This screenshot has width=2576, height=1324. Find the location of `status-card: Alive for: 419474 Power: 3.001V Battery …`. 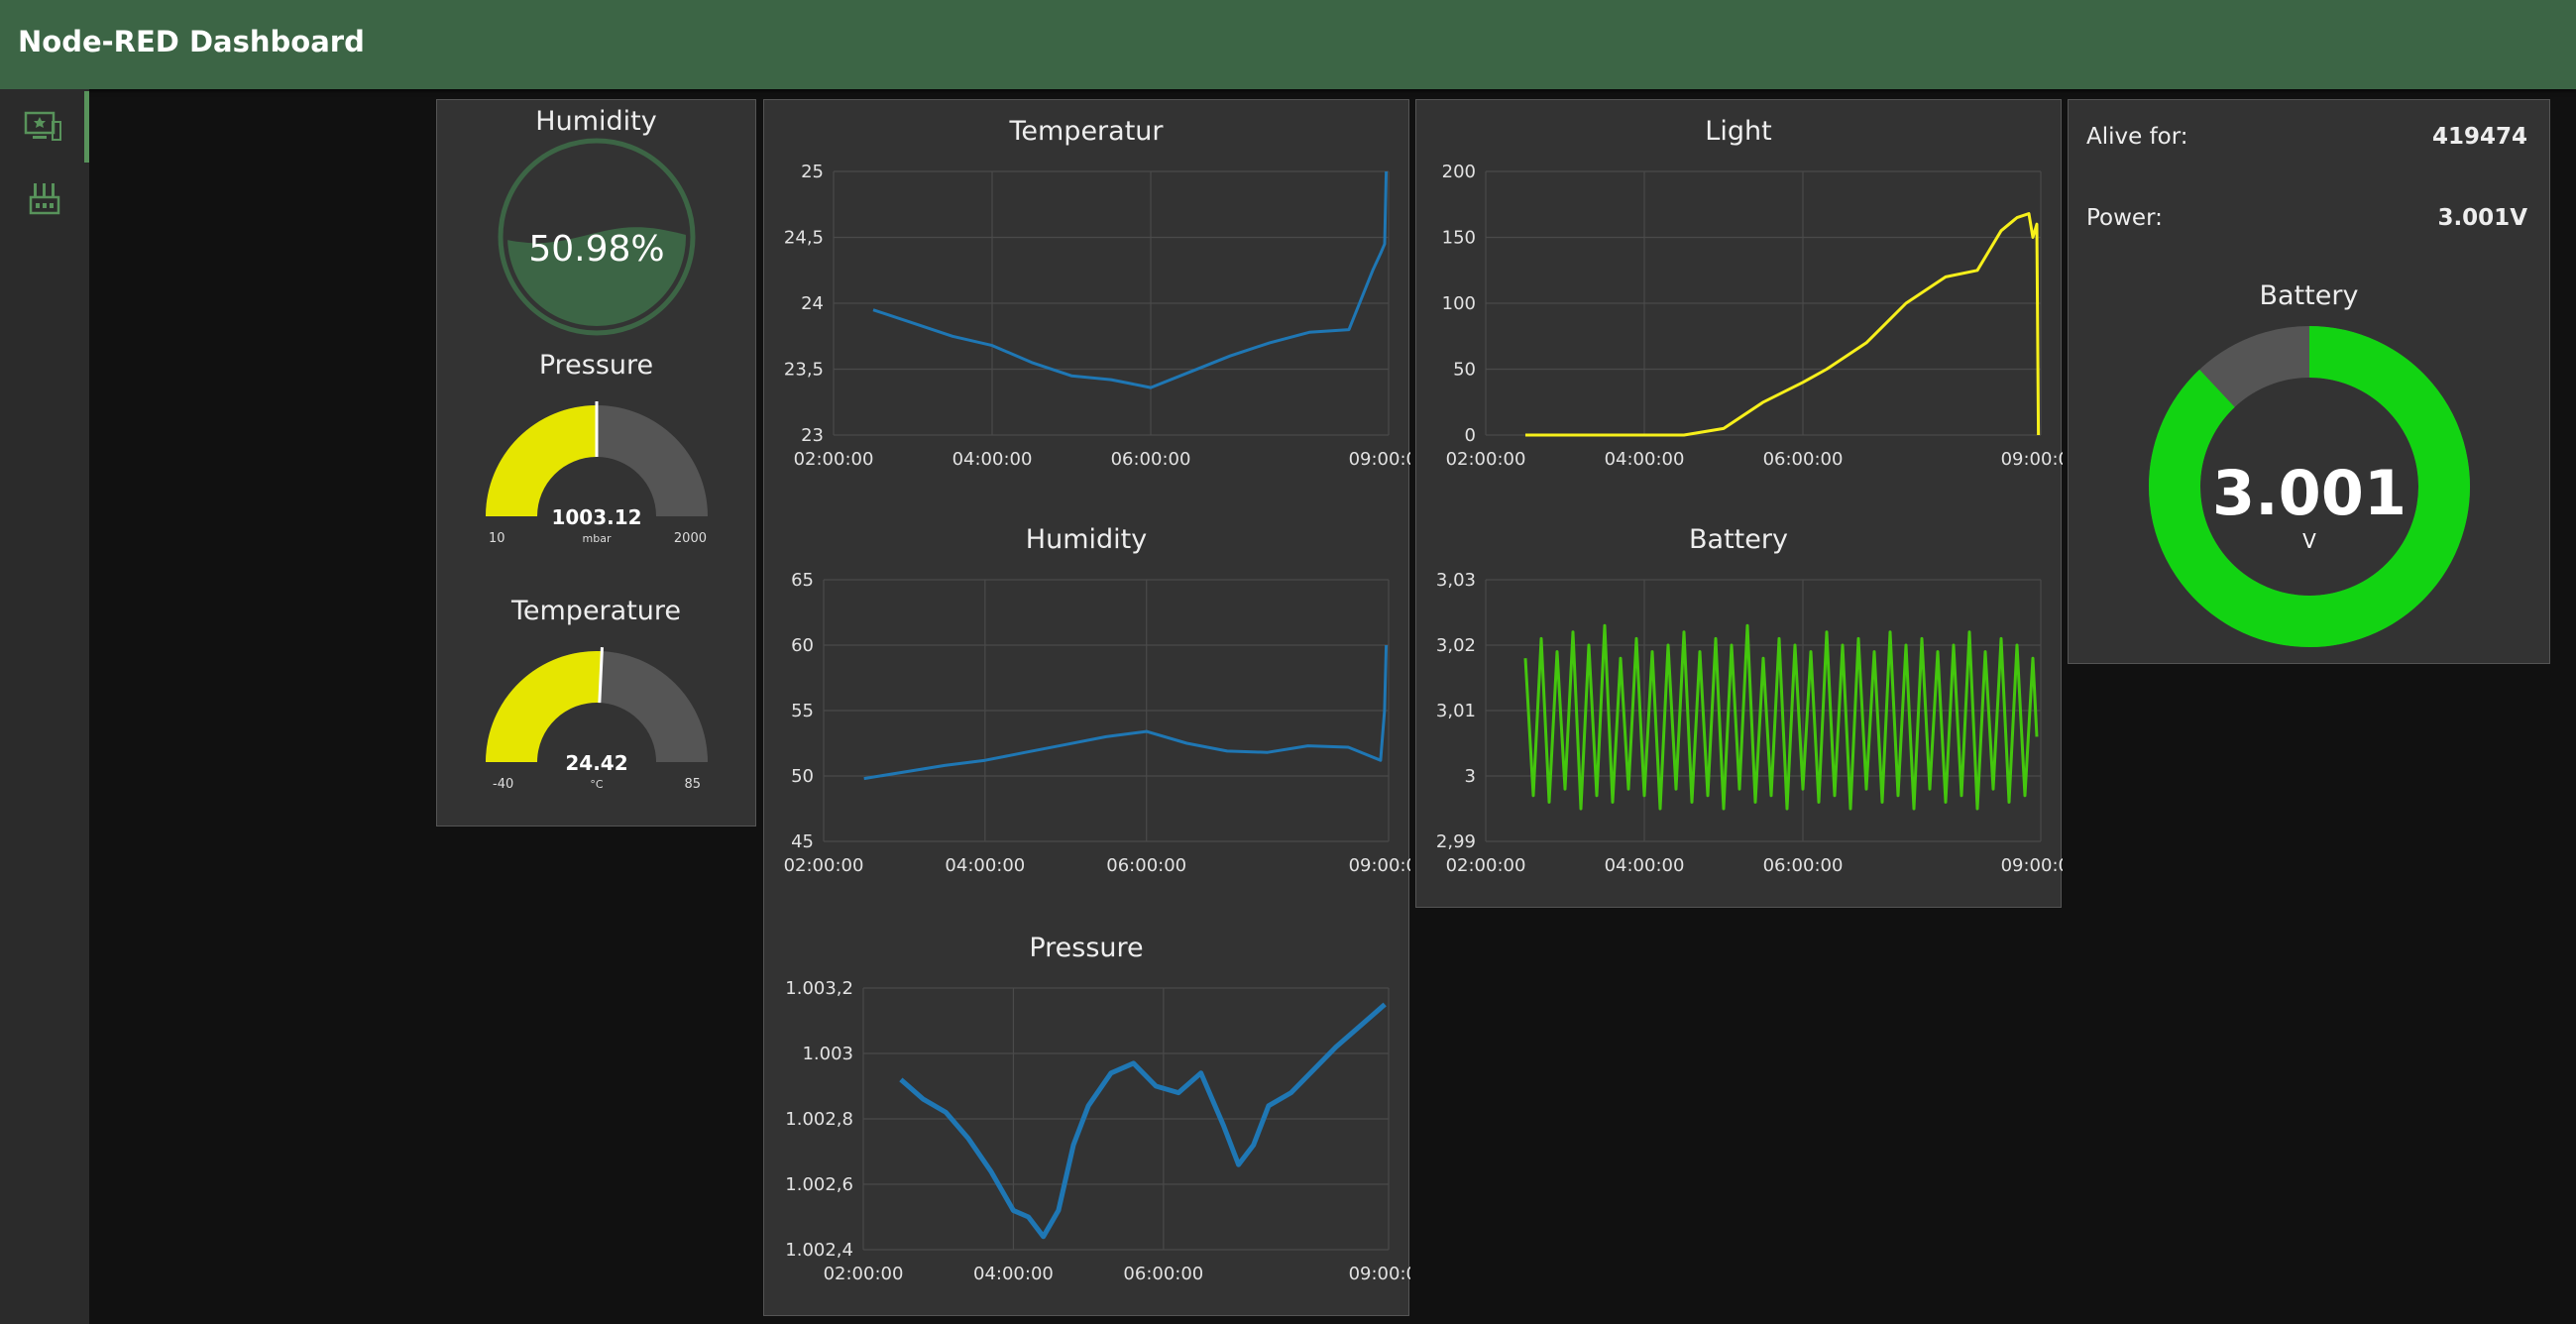

status-card: Alive for: 419474 Power: 3.001V Battery … is located at coordinates (2309, 381).